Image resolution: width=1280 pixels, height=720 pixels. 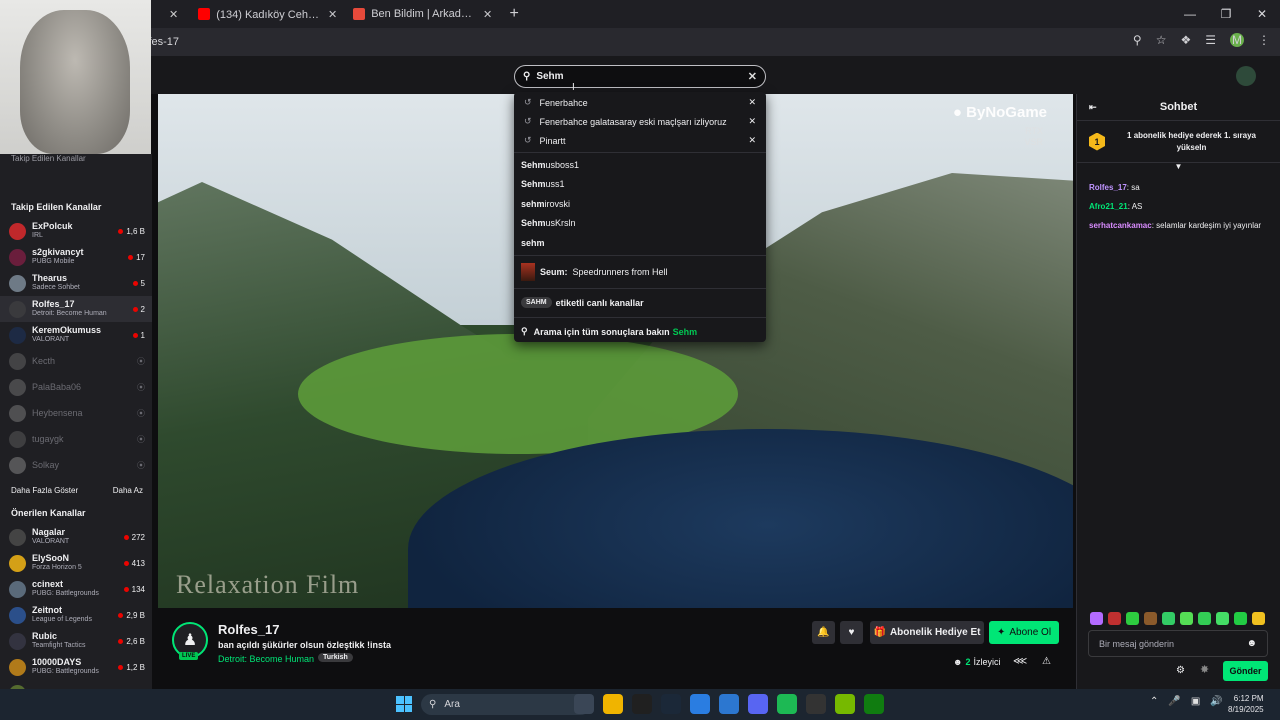 What do you see at coordinates (640, 243) in the screenshot?
I see `search-suggestion: sehm` at bounding box center [640, 243].